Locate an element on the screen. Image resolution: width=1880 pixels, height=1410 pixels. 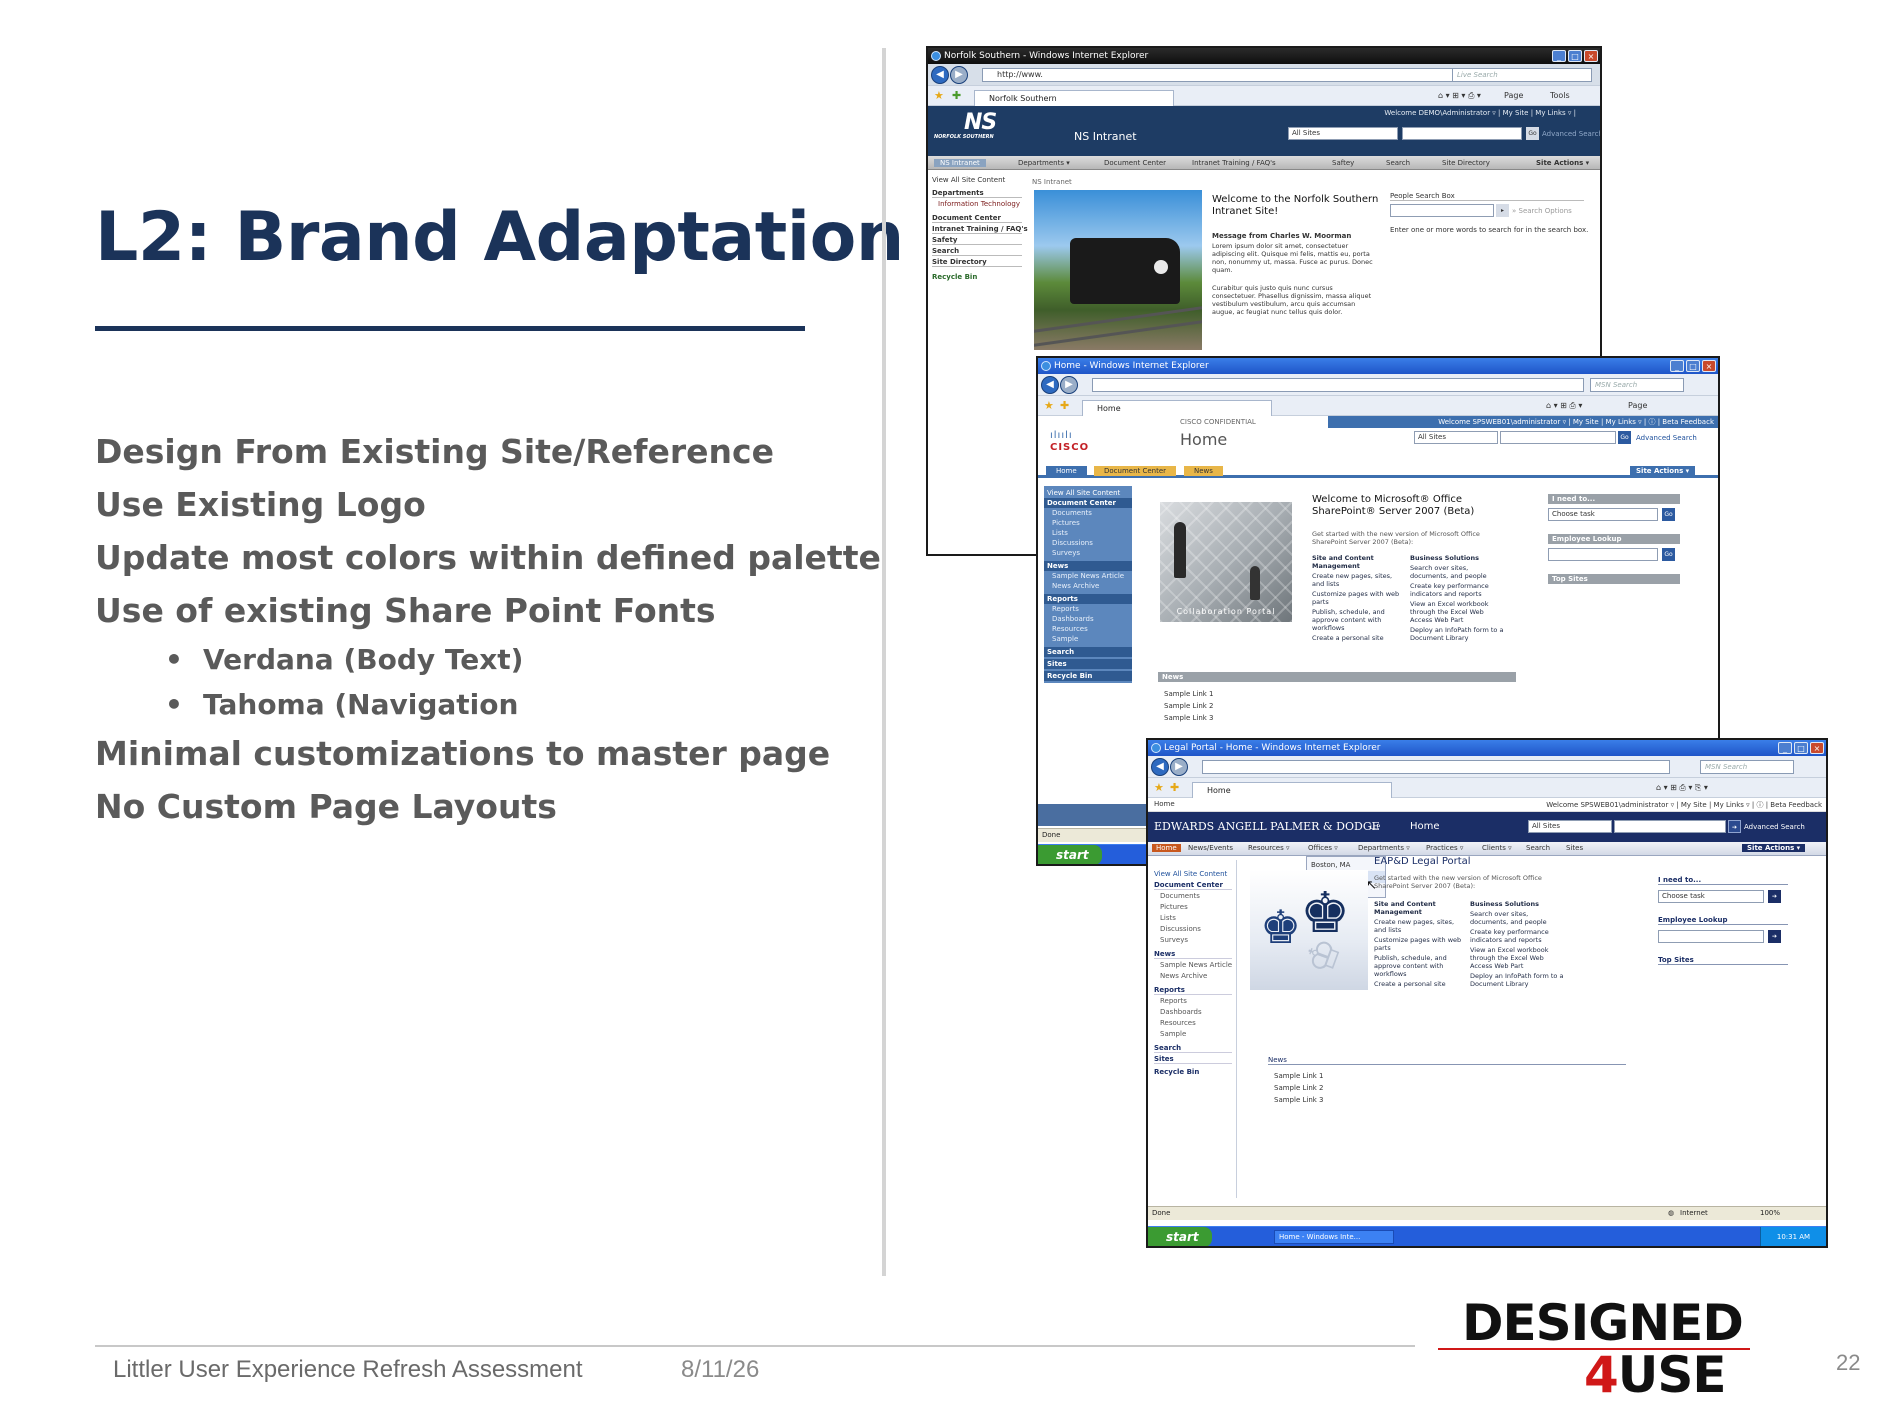
ns-search-field: Live Search is located at coordinates (1522, 75).